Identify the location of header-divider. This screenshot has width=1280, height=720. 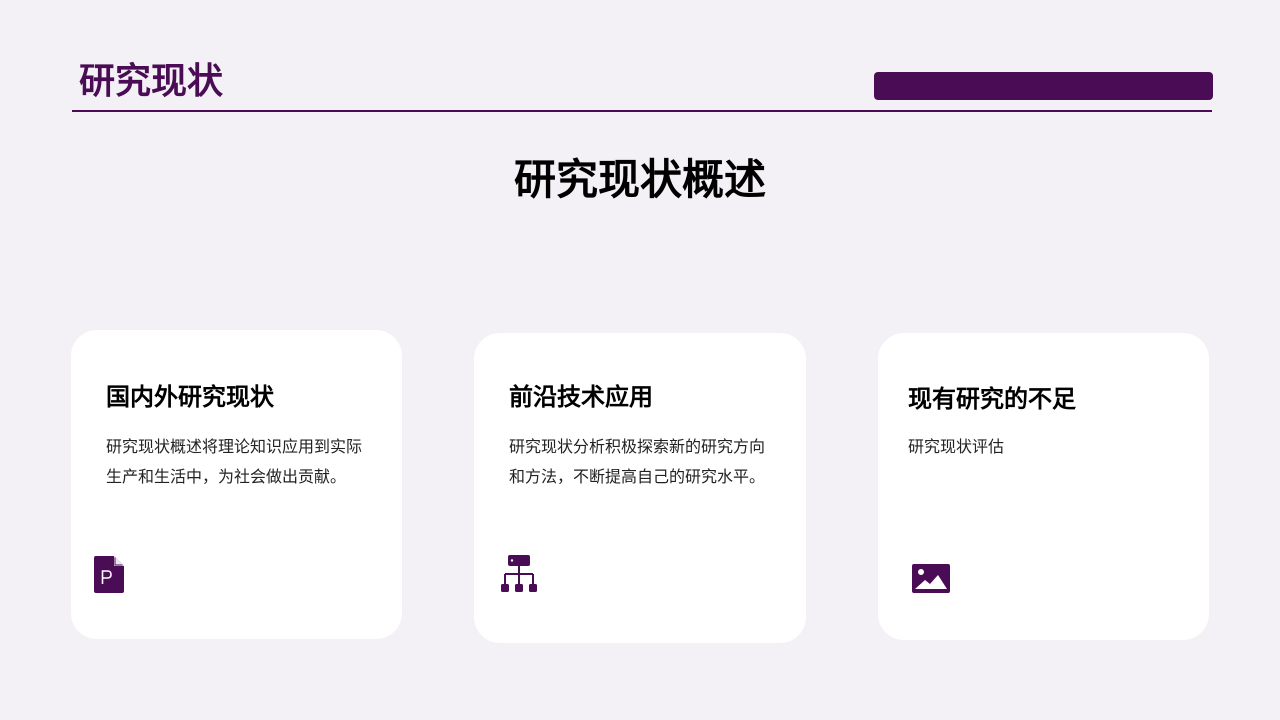
(642, 111).